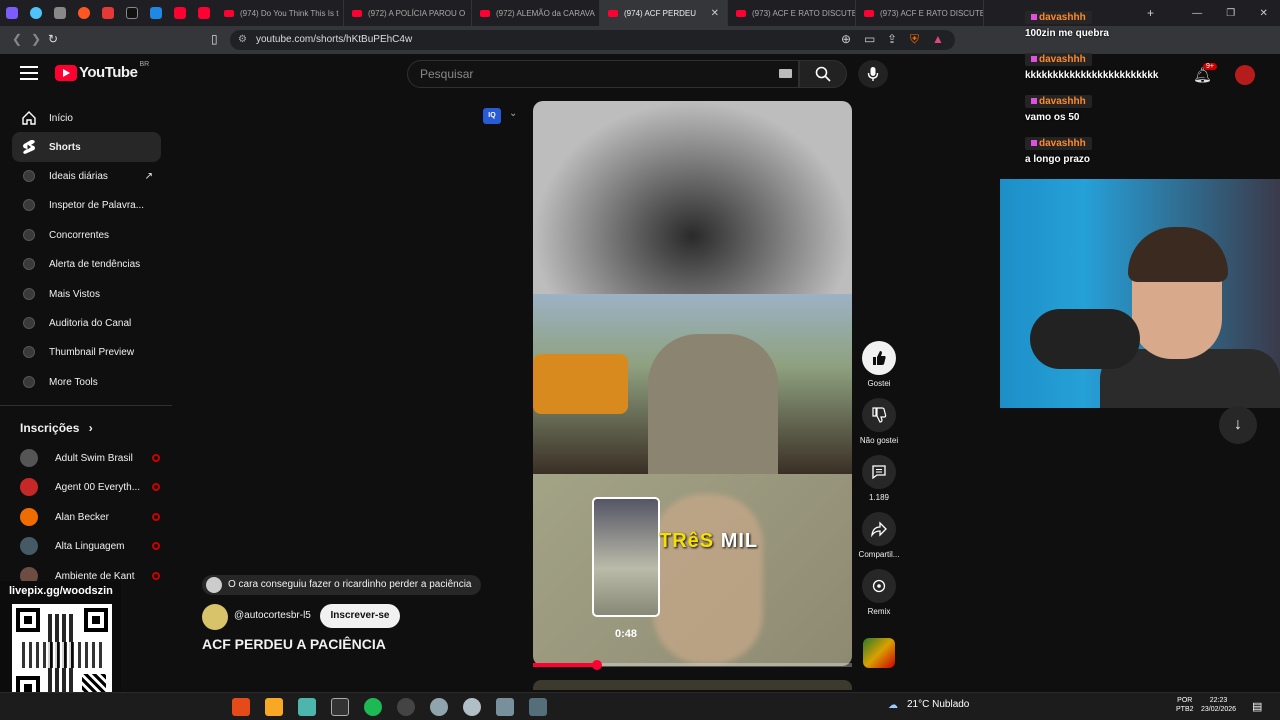 This screenshot has height=720, width=1280. I want to click on next-short-button: ↓, so click(1238, 425).